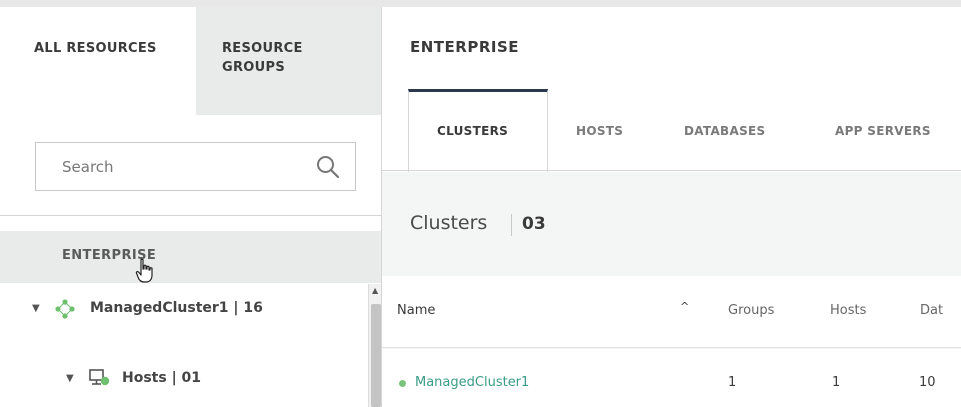 The image size is (961, 407). Describe the element at coordinates (328, 167) in the screenshot. I see `search-icon` at that location.